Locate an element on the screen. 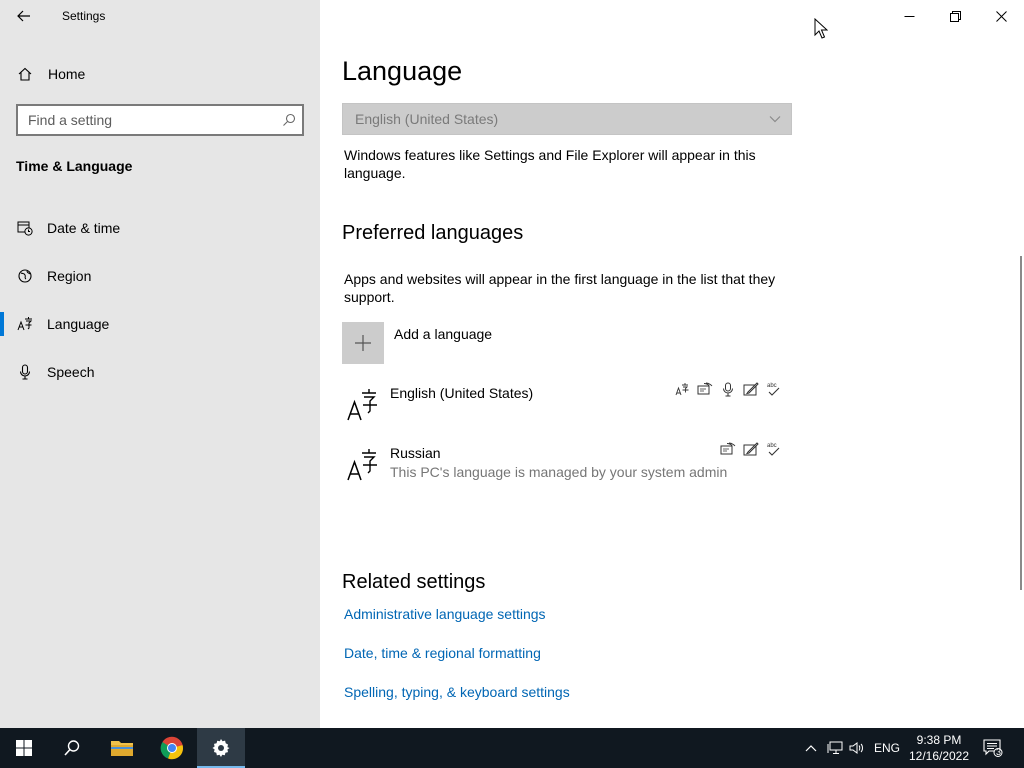  network-icon is located at coordinates (835, 747).